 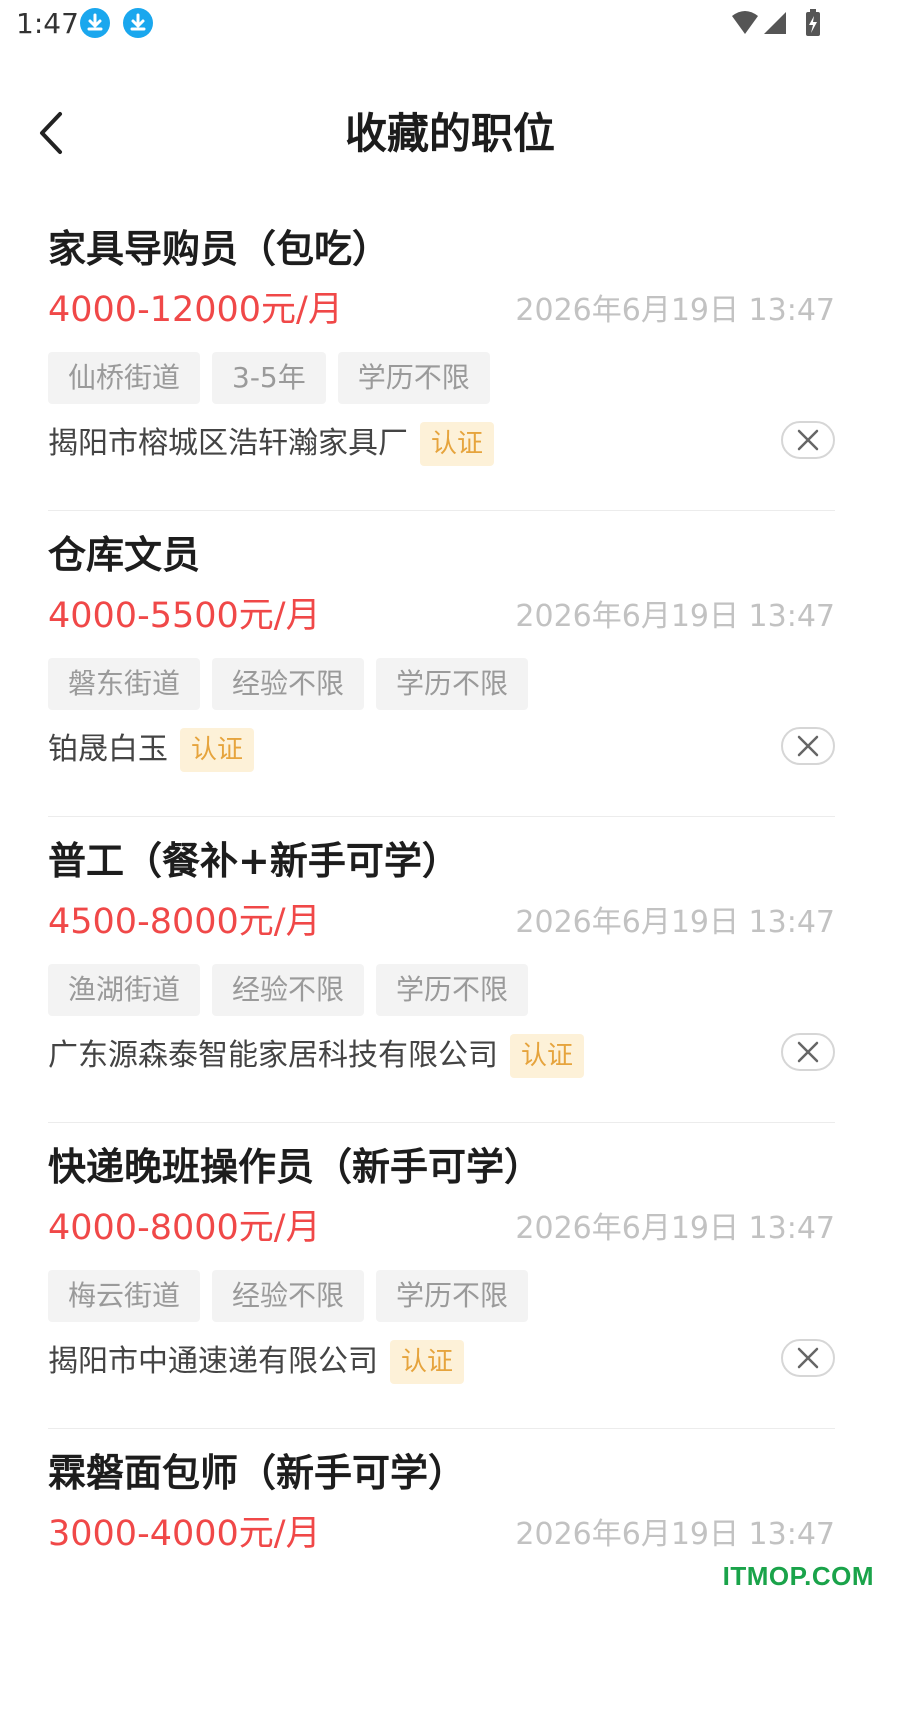 I want to click on job-title: 仓库文员, so click(x=124, y=555).